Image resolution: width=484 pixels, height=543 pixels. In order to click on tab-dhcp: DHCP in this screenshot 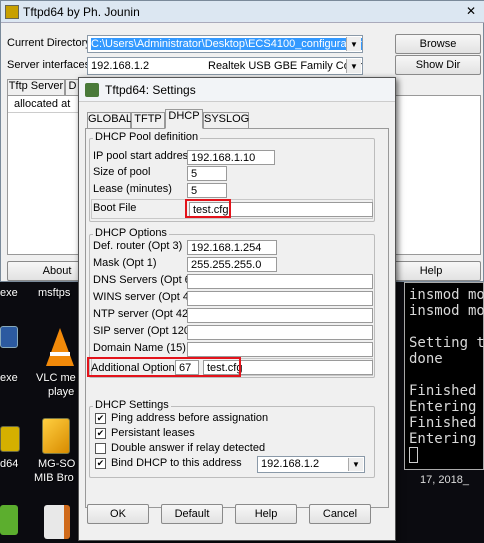, I will do `click(184, 119)`.